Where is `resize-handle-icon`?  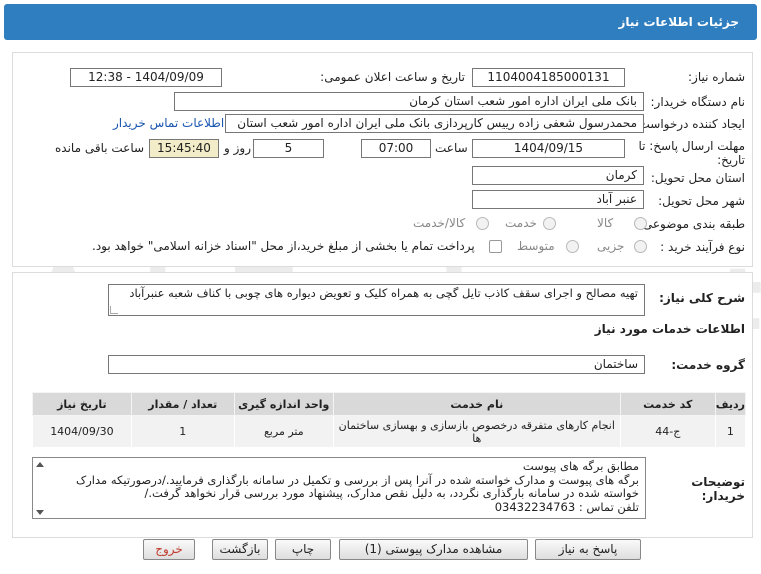
resize-handle-icon is located at coordinates (114, 310).